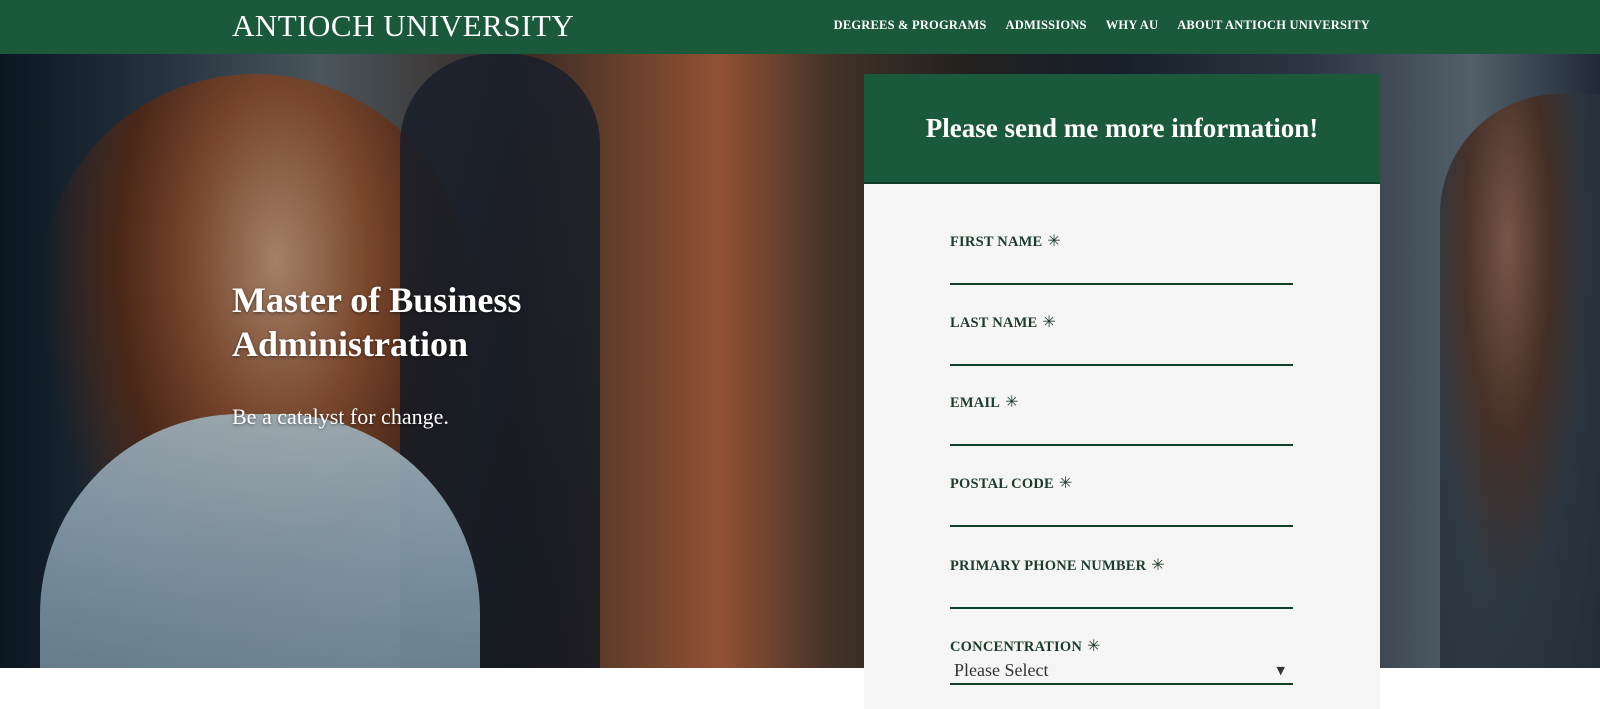 Image resolution: width=1600 pixels, height=709 pixels. What do you see at coordinates (1280, 670) in the screenshot?
I see `chevron-down-icon: ▼` at bounding box center [1280, 670].